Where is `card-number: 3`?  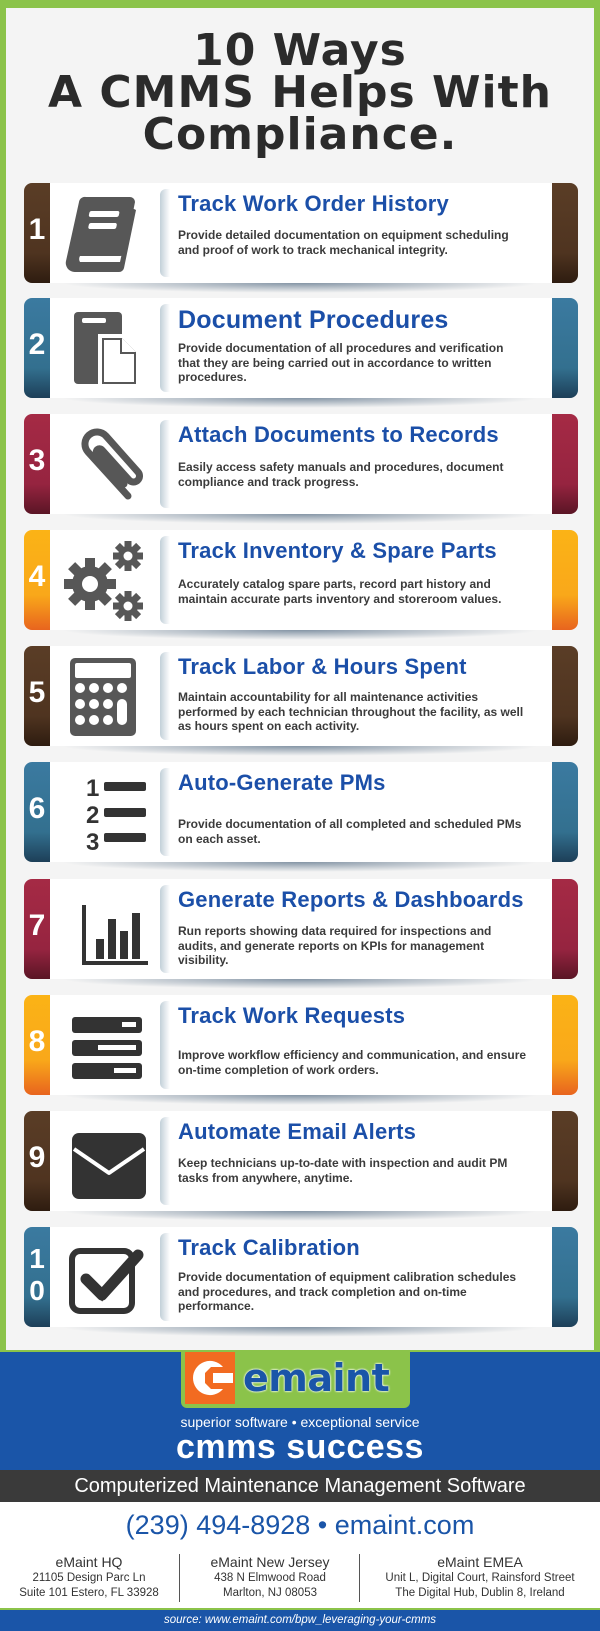
card-number: 3 is located at coordinates (37, 460).